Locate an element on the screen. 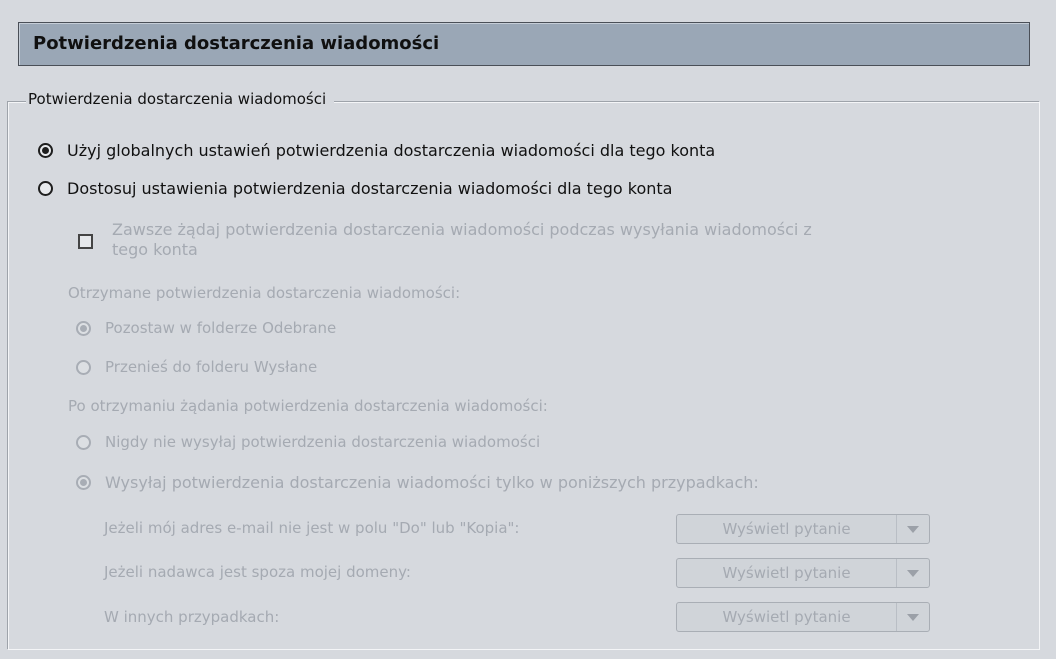  case-other-label: W innych przypadkach: is located at coordinates (192, 617).